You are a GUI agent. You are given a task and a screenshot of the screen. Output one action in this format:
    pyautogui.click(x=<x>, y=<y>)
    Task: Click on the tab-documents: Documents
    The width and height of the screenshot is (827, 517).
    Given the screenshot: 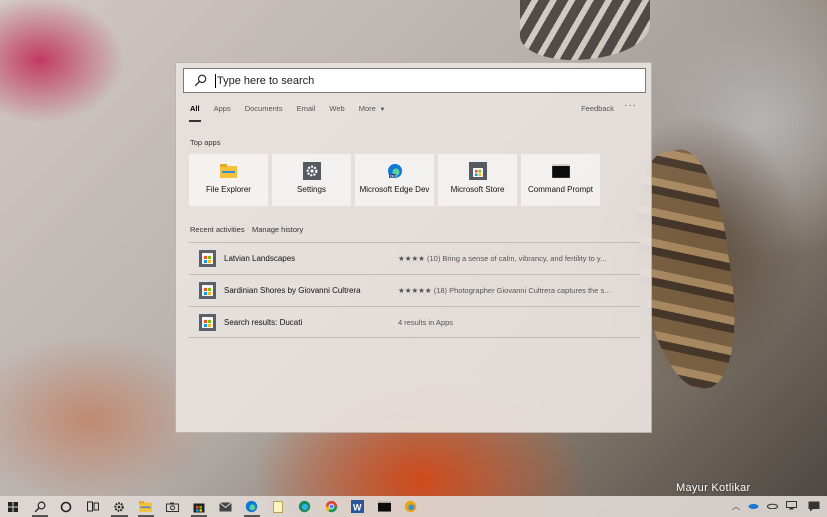 What is the action you would take?
    pyautogui.click(x=264, y=111)
    